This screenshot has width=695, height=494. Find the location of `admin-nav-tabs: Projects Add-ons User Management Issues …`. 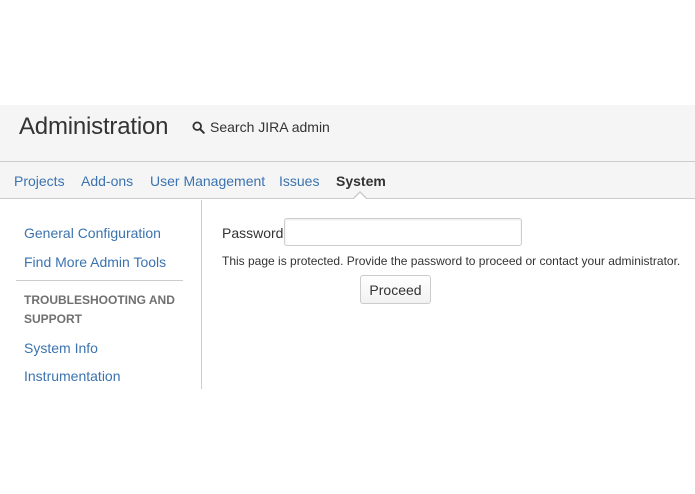

admin-nav-tabs: Projects Add-ons User Management Issues … is located at coordinates (347, 180).